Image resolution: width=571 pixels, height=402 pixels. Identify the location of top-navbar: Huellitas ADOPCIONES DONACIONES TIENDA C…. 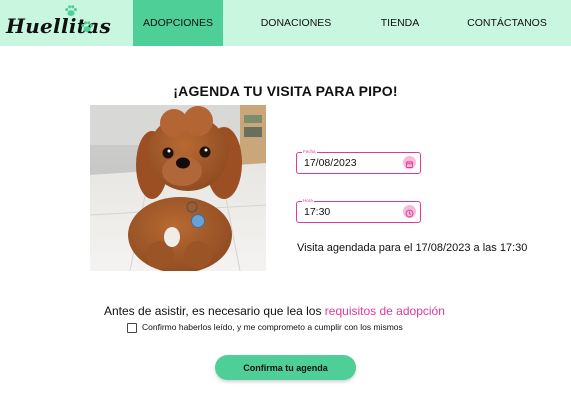
(285, 23).